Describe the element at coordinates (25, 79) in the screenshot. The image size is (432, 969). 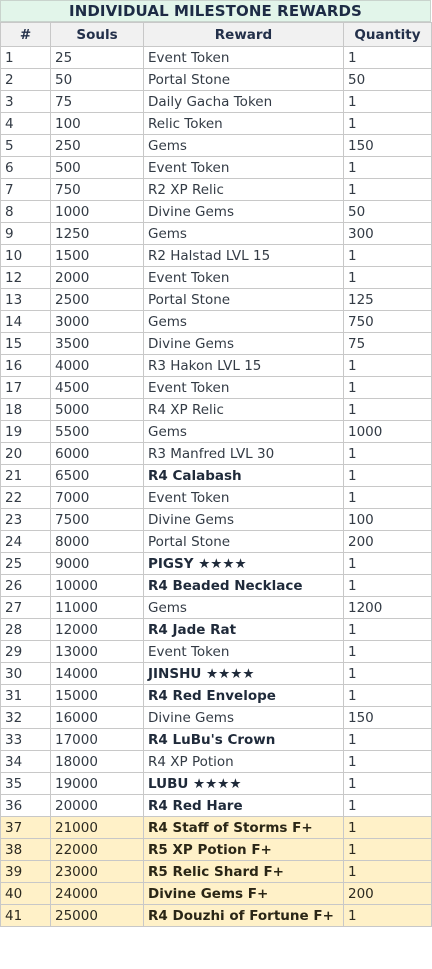
I see `cell-number: 2` at that location.